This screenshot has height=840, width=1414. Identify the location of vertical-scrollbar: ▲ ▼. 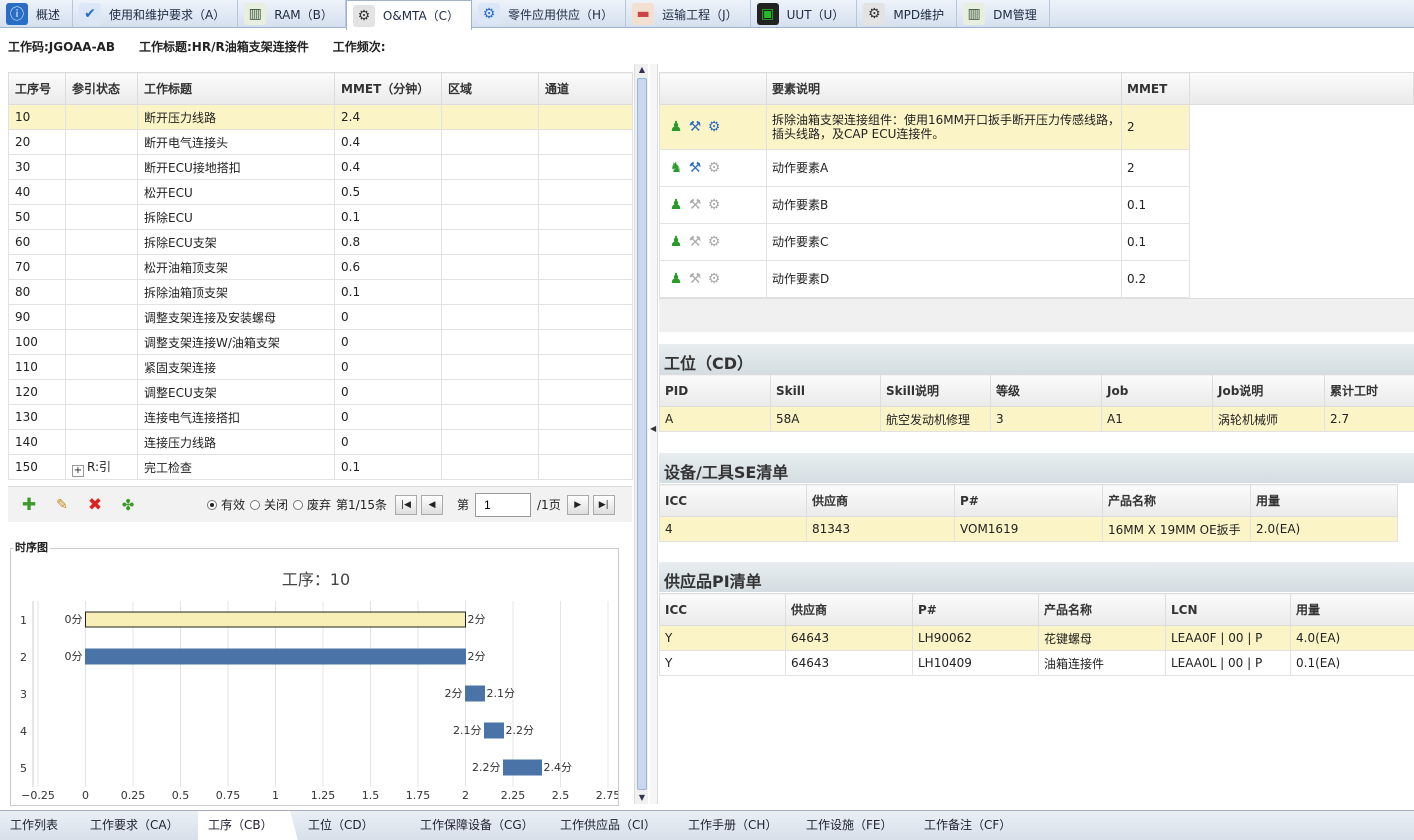
(641, 434).